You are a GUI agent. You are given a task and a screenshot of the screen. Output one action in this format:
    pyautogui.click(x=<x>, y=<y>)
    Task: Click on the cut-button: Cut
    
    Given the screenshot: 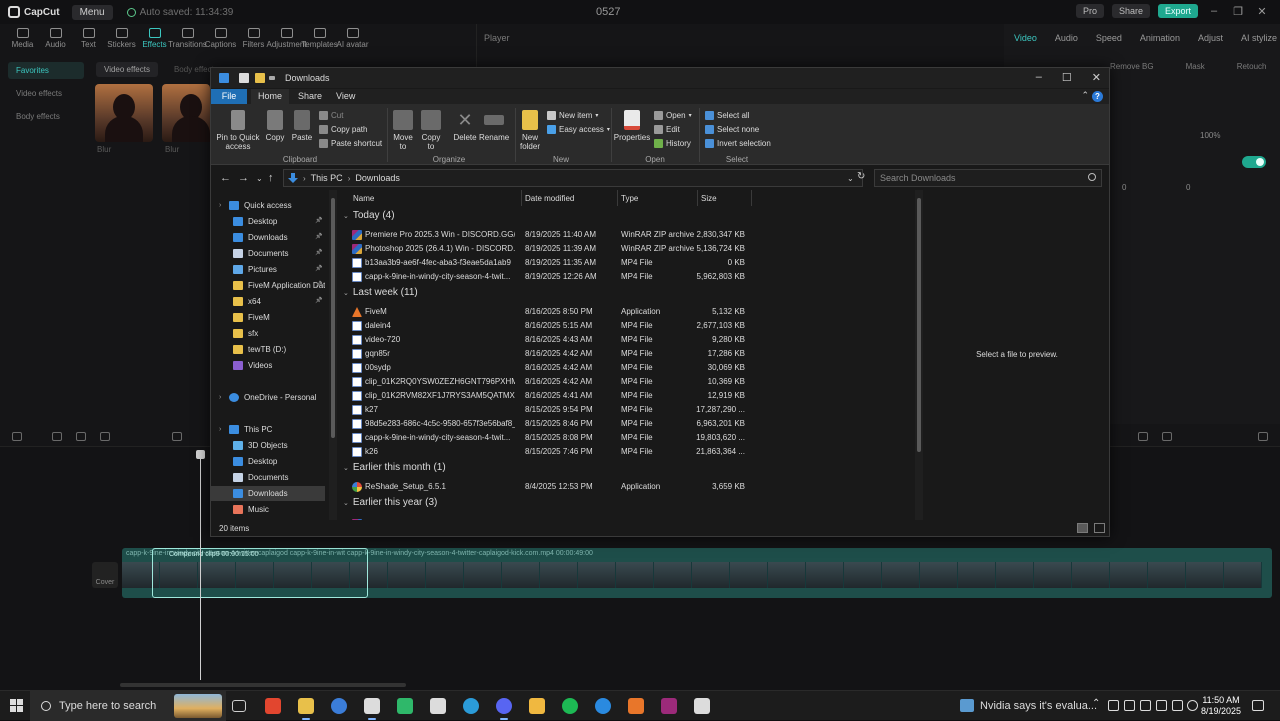 What is the action you would take?
    pyautogui.click(x=331, y=115)
    